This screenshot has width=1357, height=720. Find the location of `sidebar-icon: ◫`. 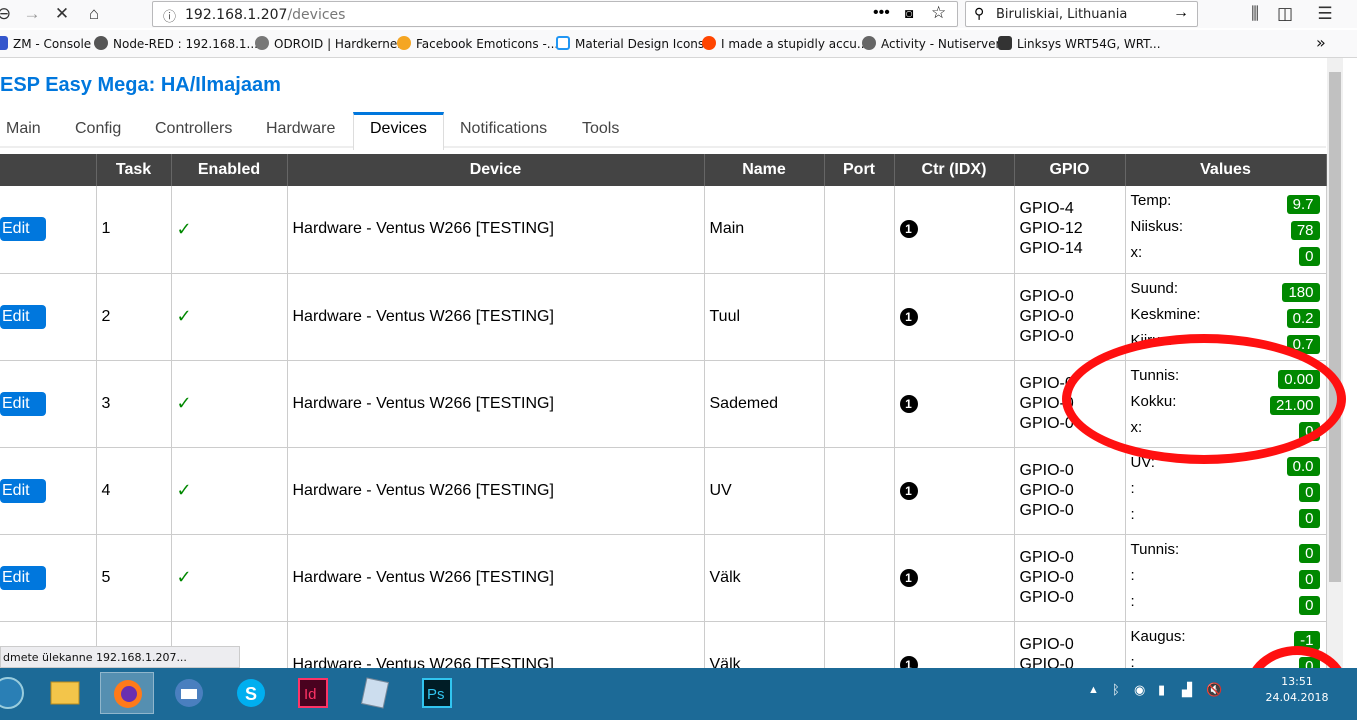

sidebar-icon: ◫ is located at coordinates (1285, 14).